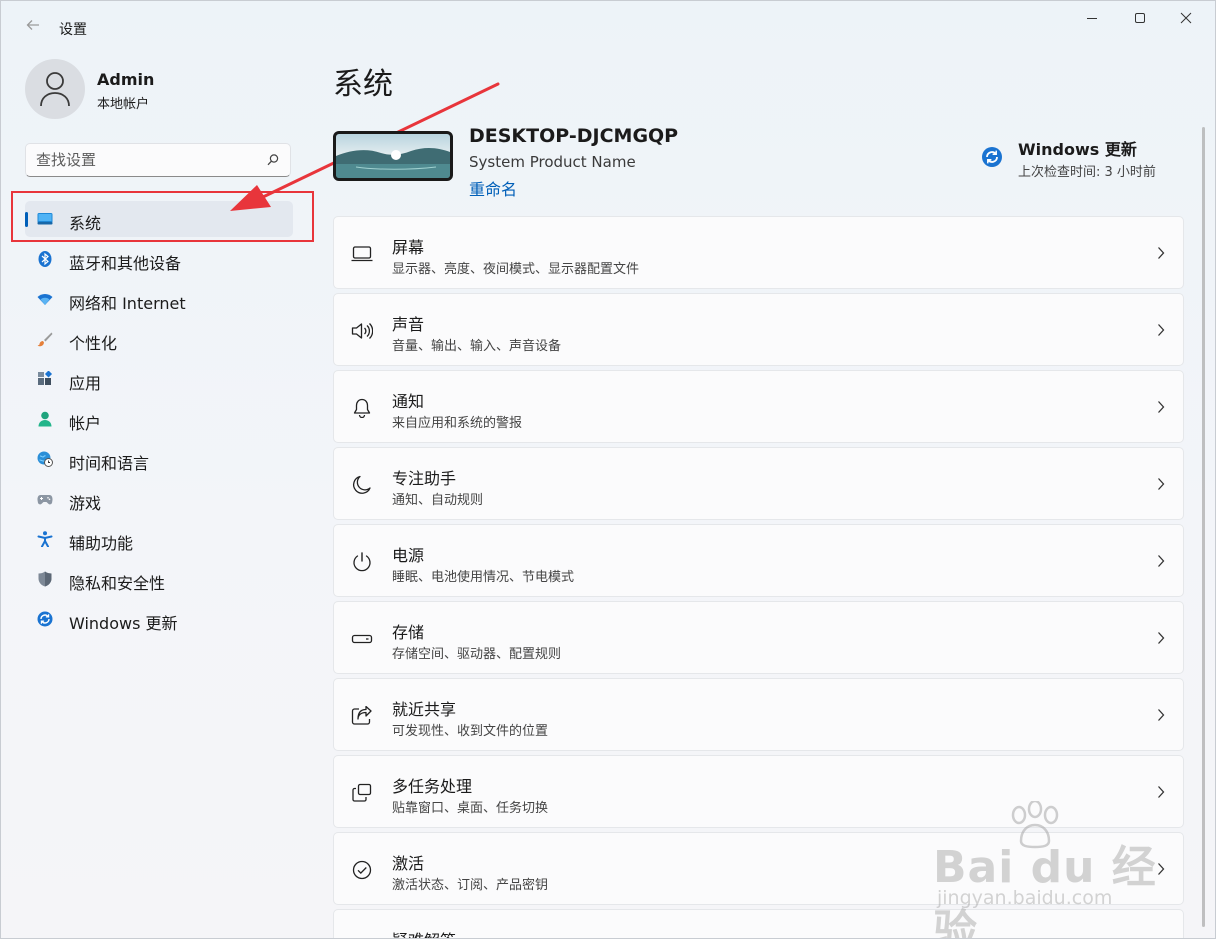 This screenshot has height=939, width=1216. Describe the element at coordinates (516, 269) in the screenshot. I see `setting-subtitle: 显示器、亮度、夜间模式、显示器配置文件` at that location.